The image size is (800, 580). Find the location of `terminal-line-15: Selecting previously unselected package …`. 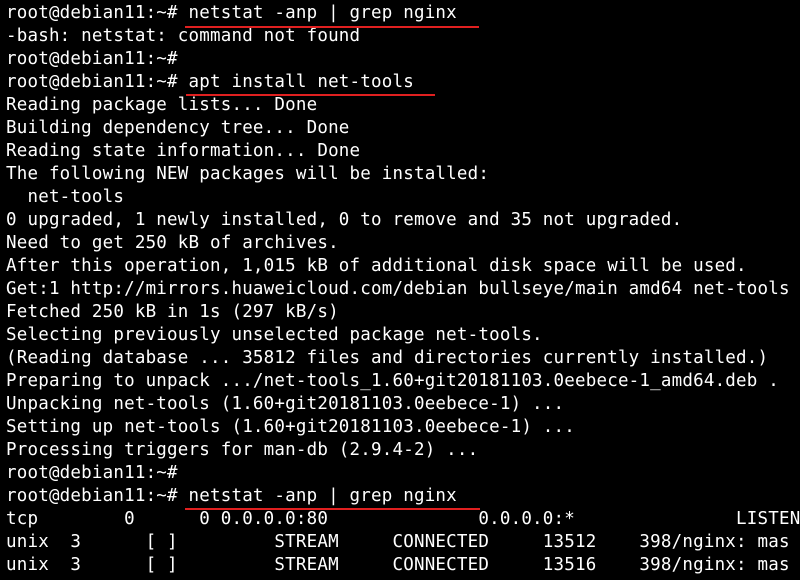

terminal-line-15: Selecting previously unselected package … is located at coordinates (274, 335).